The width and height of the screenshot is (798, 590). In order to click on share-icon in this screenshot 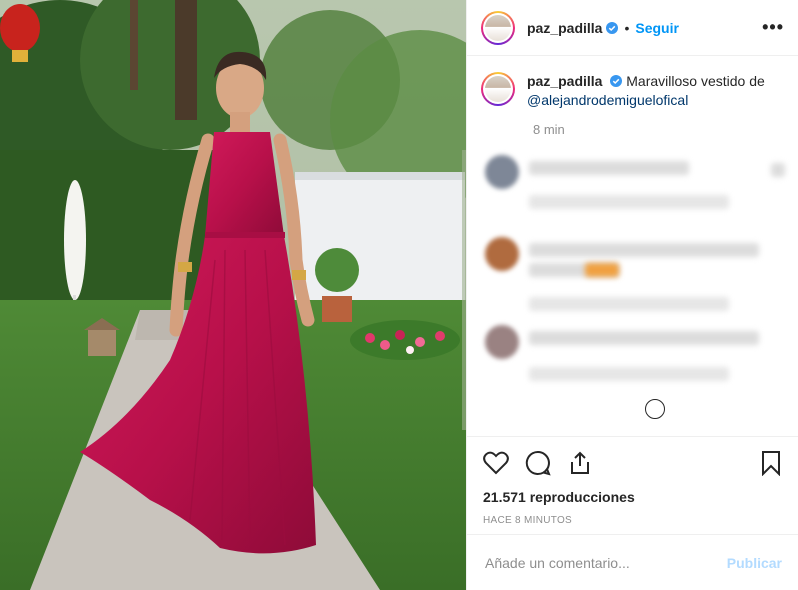, I will do `click(580, 463)`.